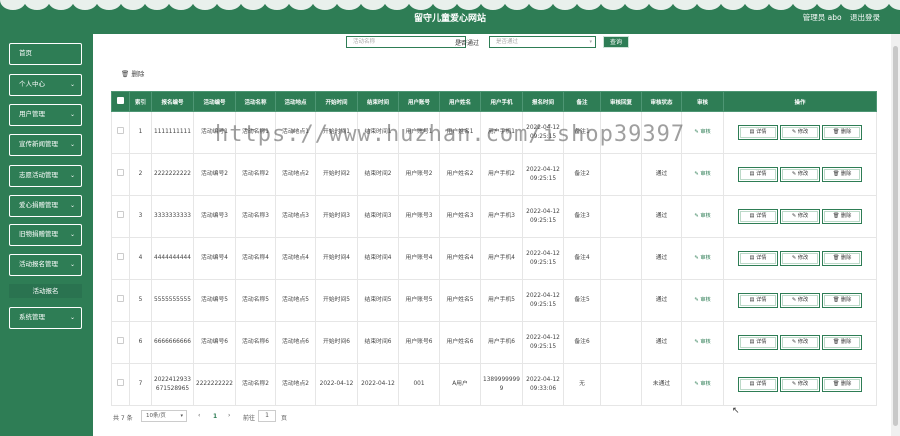 This screenshot has width=900, height=436. I want to click on vertical-scrollbar, so click(895, 235).